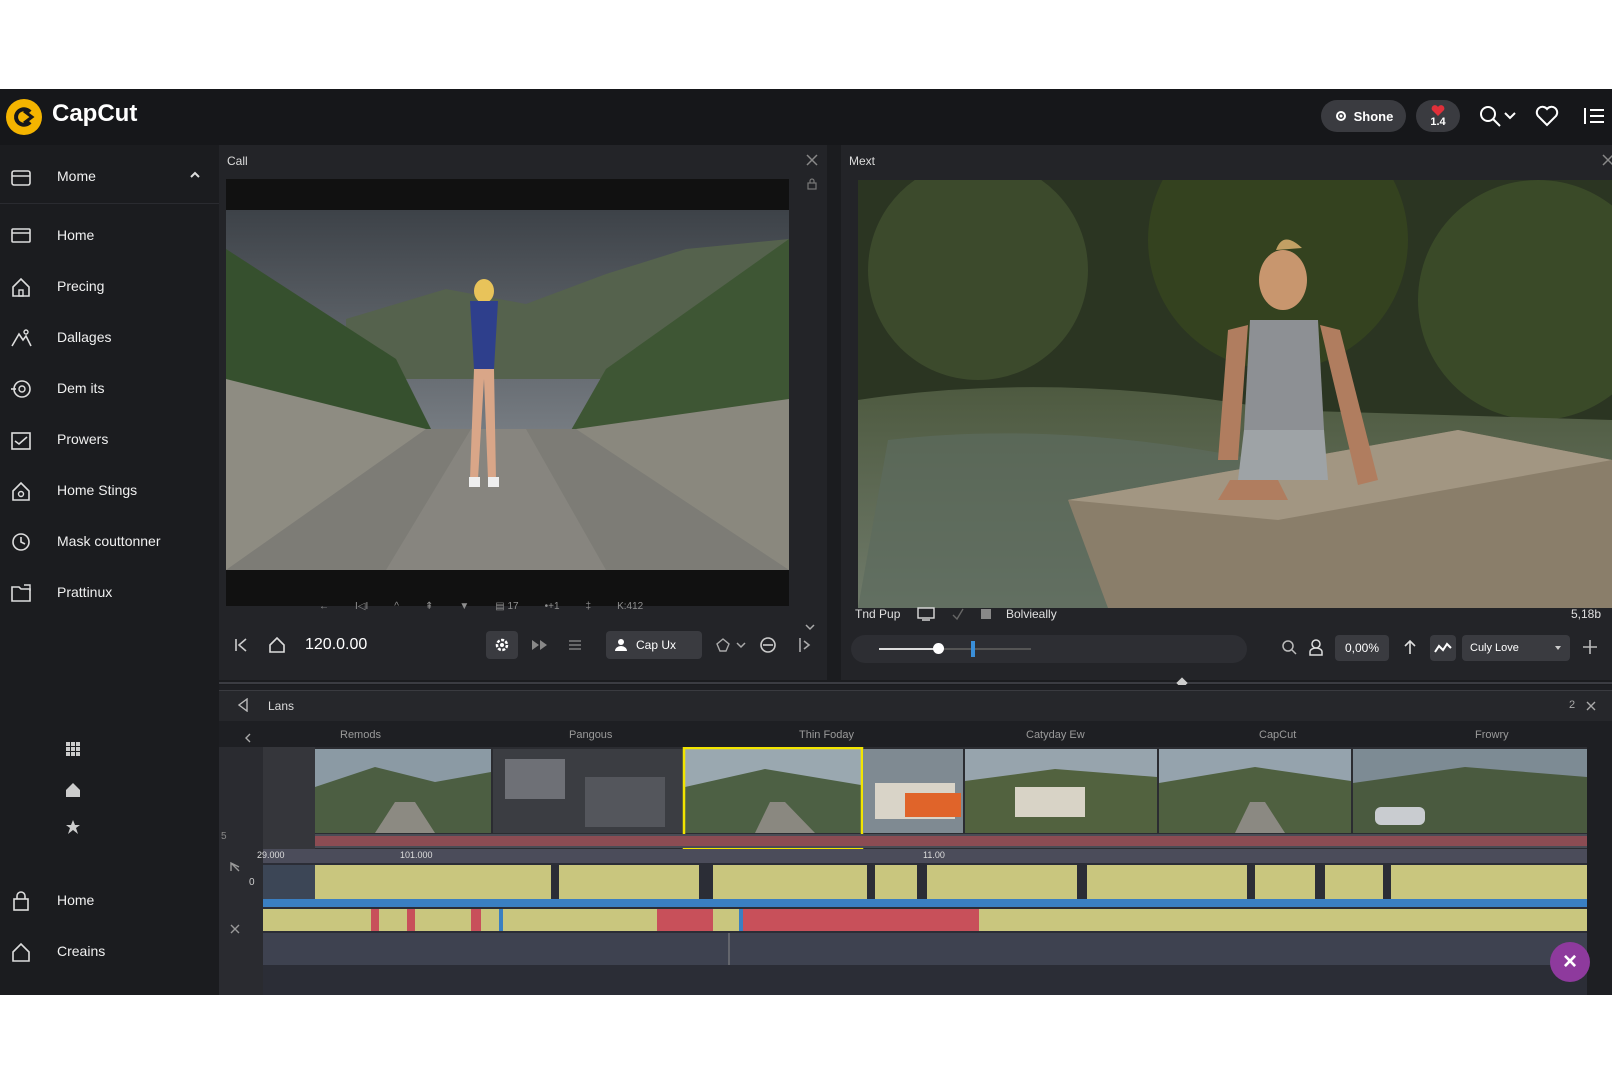 Image resolution: width=1612 pixels, height=1069 pixels. What do you see at coordinates (73, 749) in the screenshot?
I see `grid-icon` at bounding box center [73, 749].